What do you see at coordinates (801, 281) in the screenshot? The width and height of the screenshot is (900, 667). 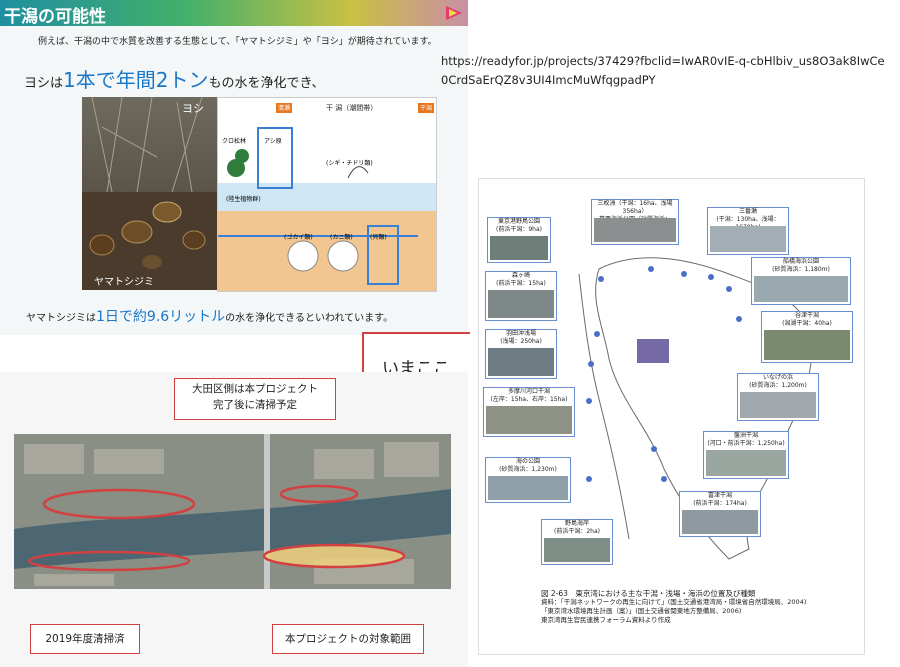 I see `map-label-funabashi: 船橋海浜公園 (砂質海浜：1,180m)` at bounding box center [801, 281].